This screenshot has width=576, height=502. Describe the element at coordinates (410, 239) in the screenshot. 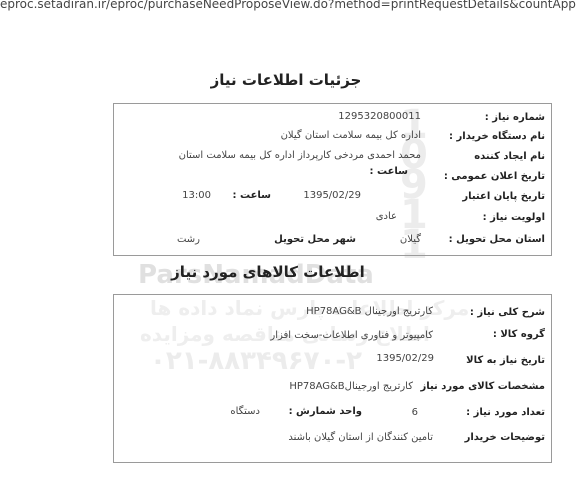

I see `province-value: گیلان` at that location.